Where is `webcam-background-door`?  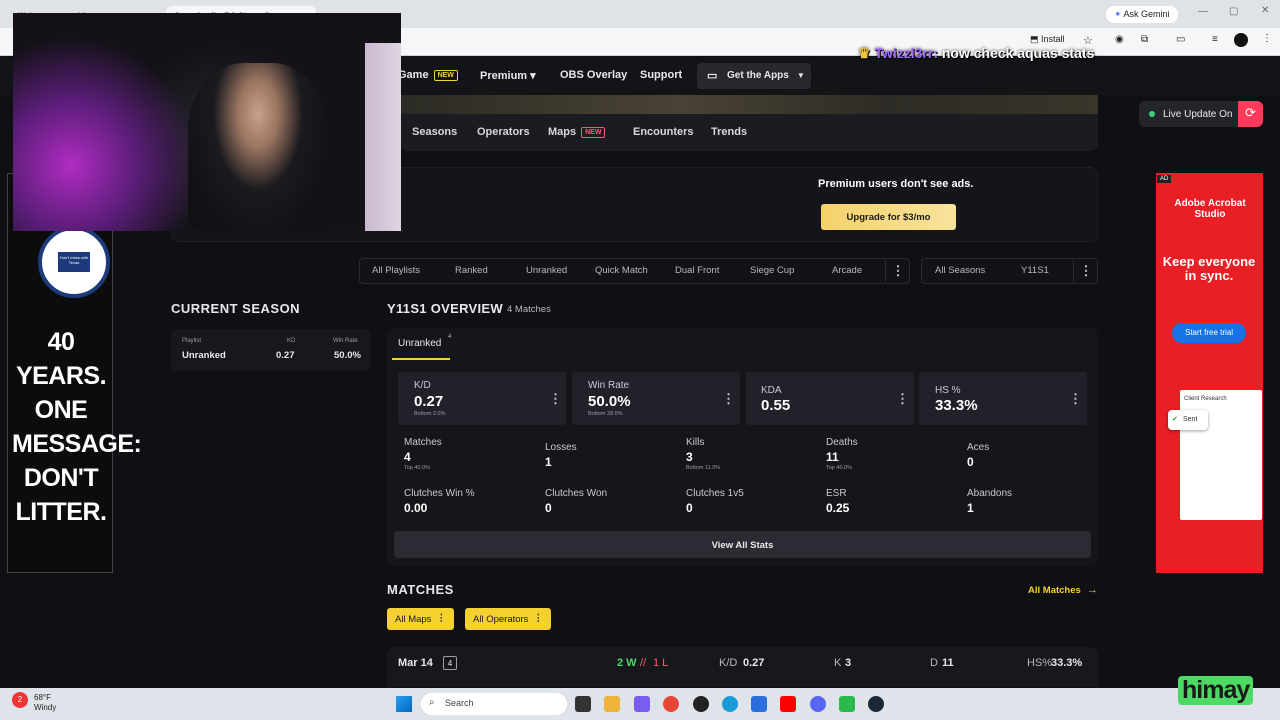
webcam-background-door is located at coordinates (383, 137).